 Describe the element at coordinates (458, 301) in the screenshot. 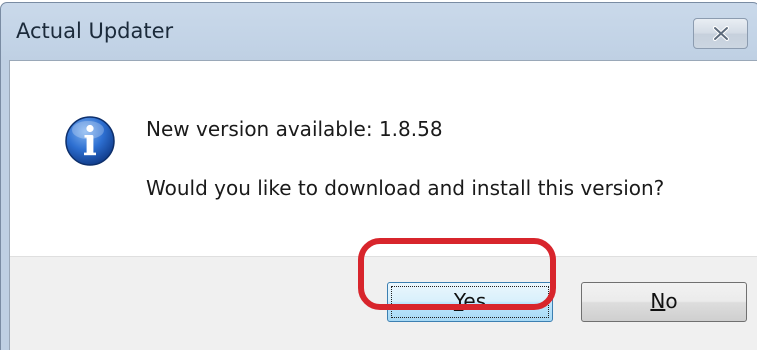

I see `yes-button-mnemonic: Y` at that location.